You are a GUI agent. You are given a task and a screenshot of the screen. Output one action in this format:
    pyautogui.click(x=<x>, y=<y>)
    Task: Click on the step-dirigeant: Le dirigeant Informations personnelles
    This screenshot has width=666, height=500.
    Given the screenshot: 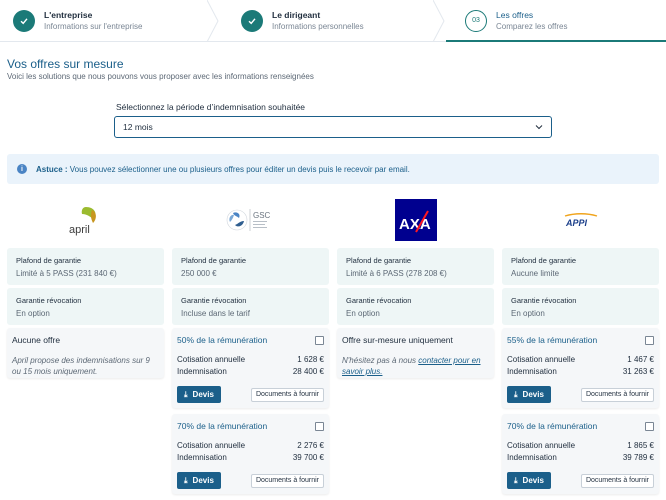 What is the action you would take?
    pyautogui.click(x=331, y=21)
    